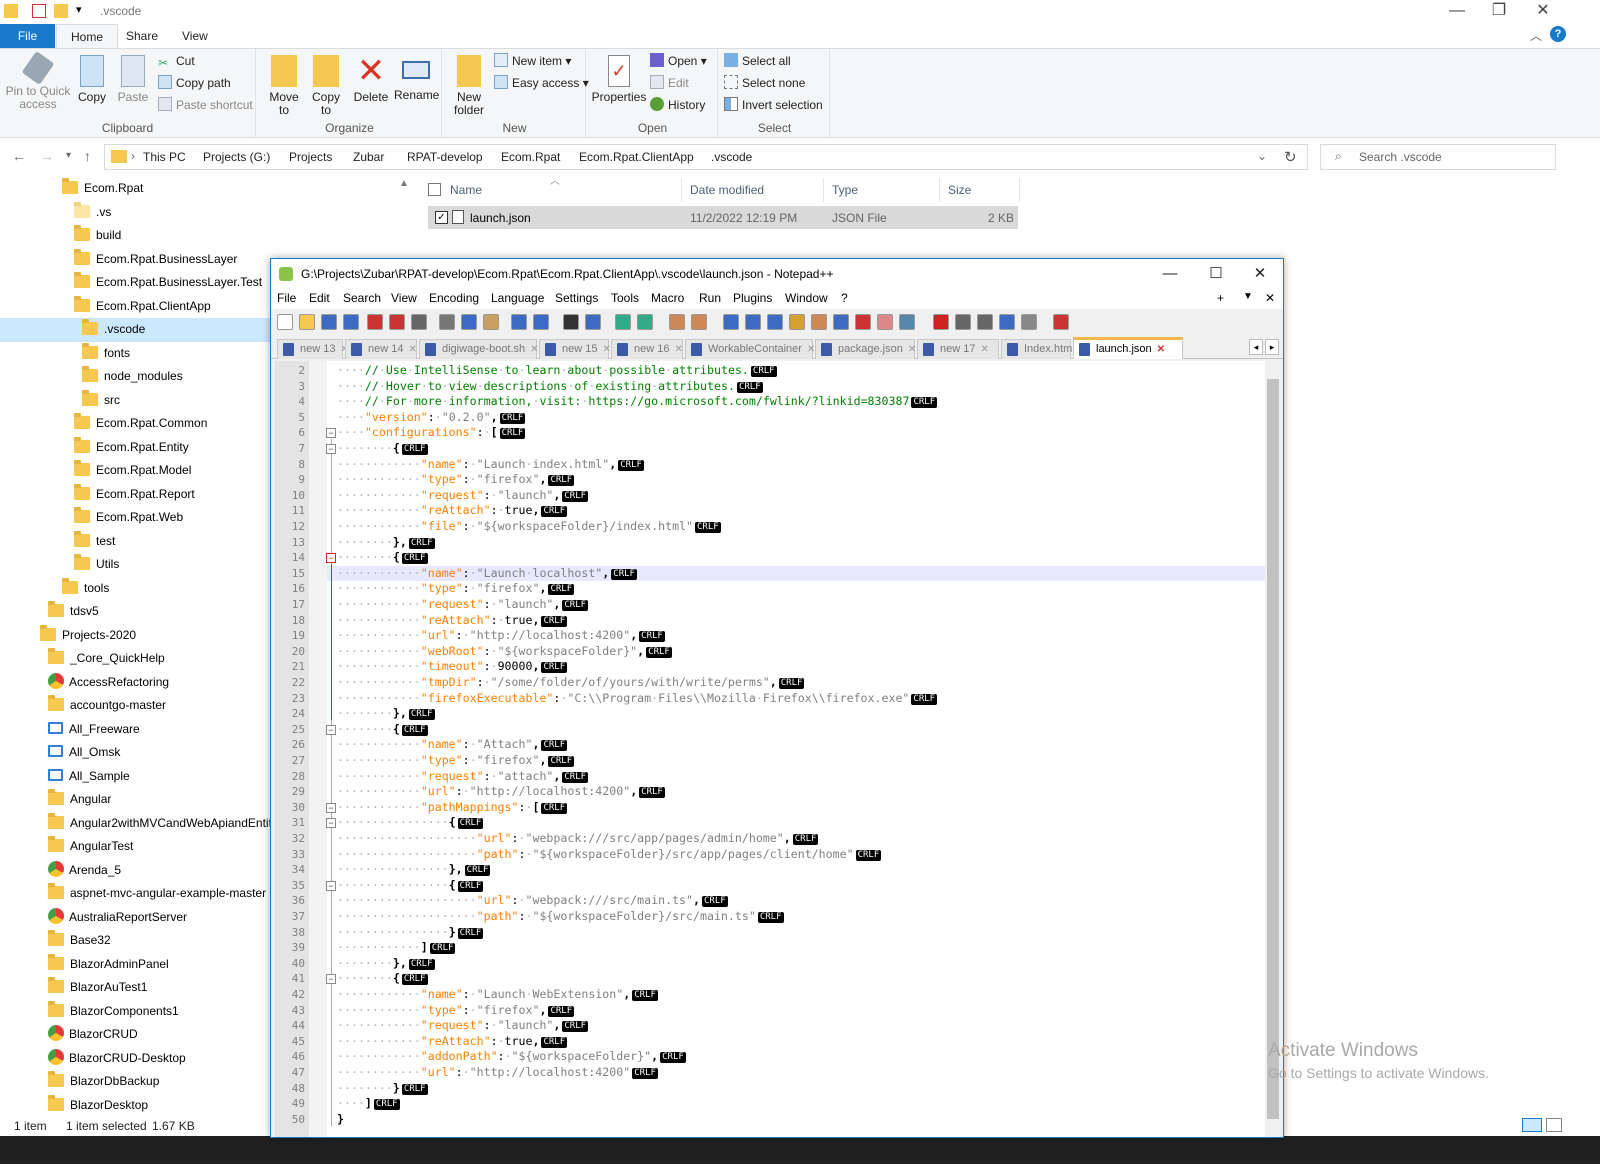 Image resolution: width=1600 pixels, height=1164 pixels. Describe the element at coordinates (142, 36) in the screenshot. I see `tab-share: Share` at that location.